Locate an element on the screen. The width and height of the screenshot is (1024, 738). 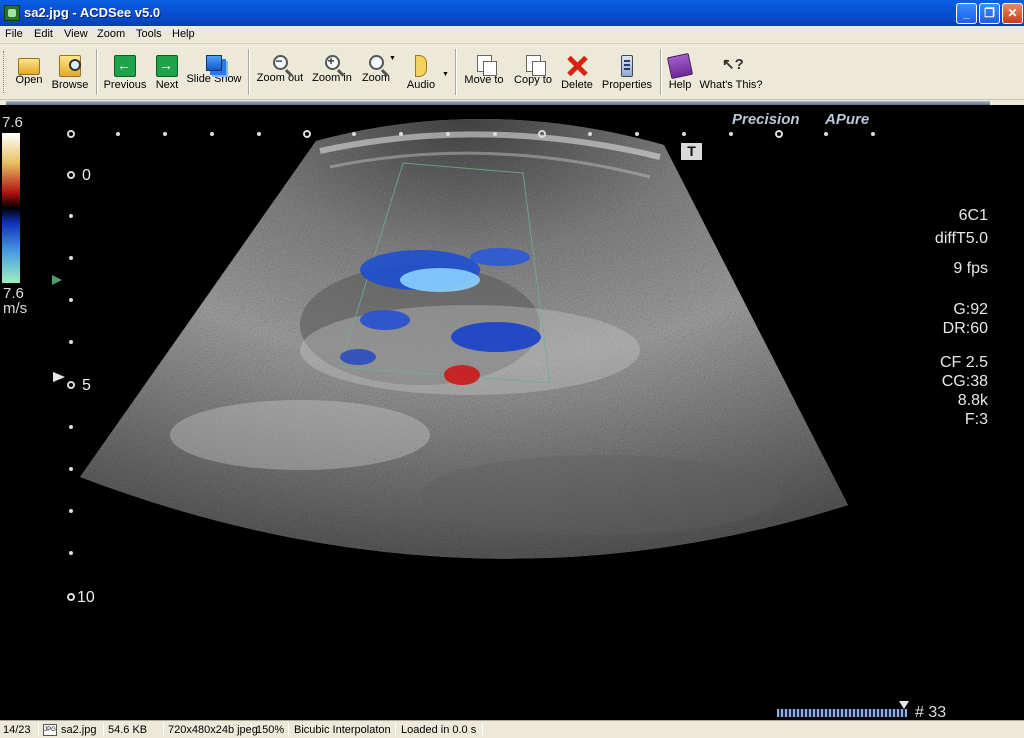
browse-button: Browse is located at coordinates (70, 73).